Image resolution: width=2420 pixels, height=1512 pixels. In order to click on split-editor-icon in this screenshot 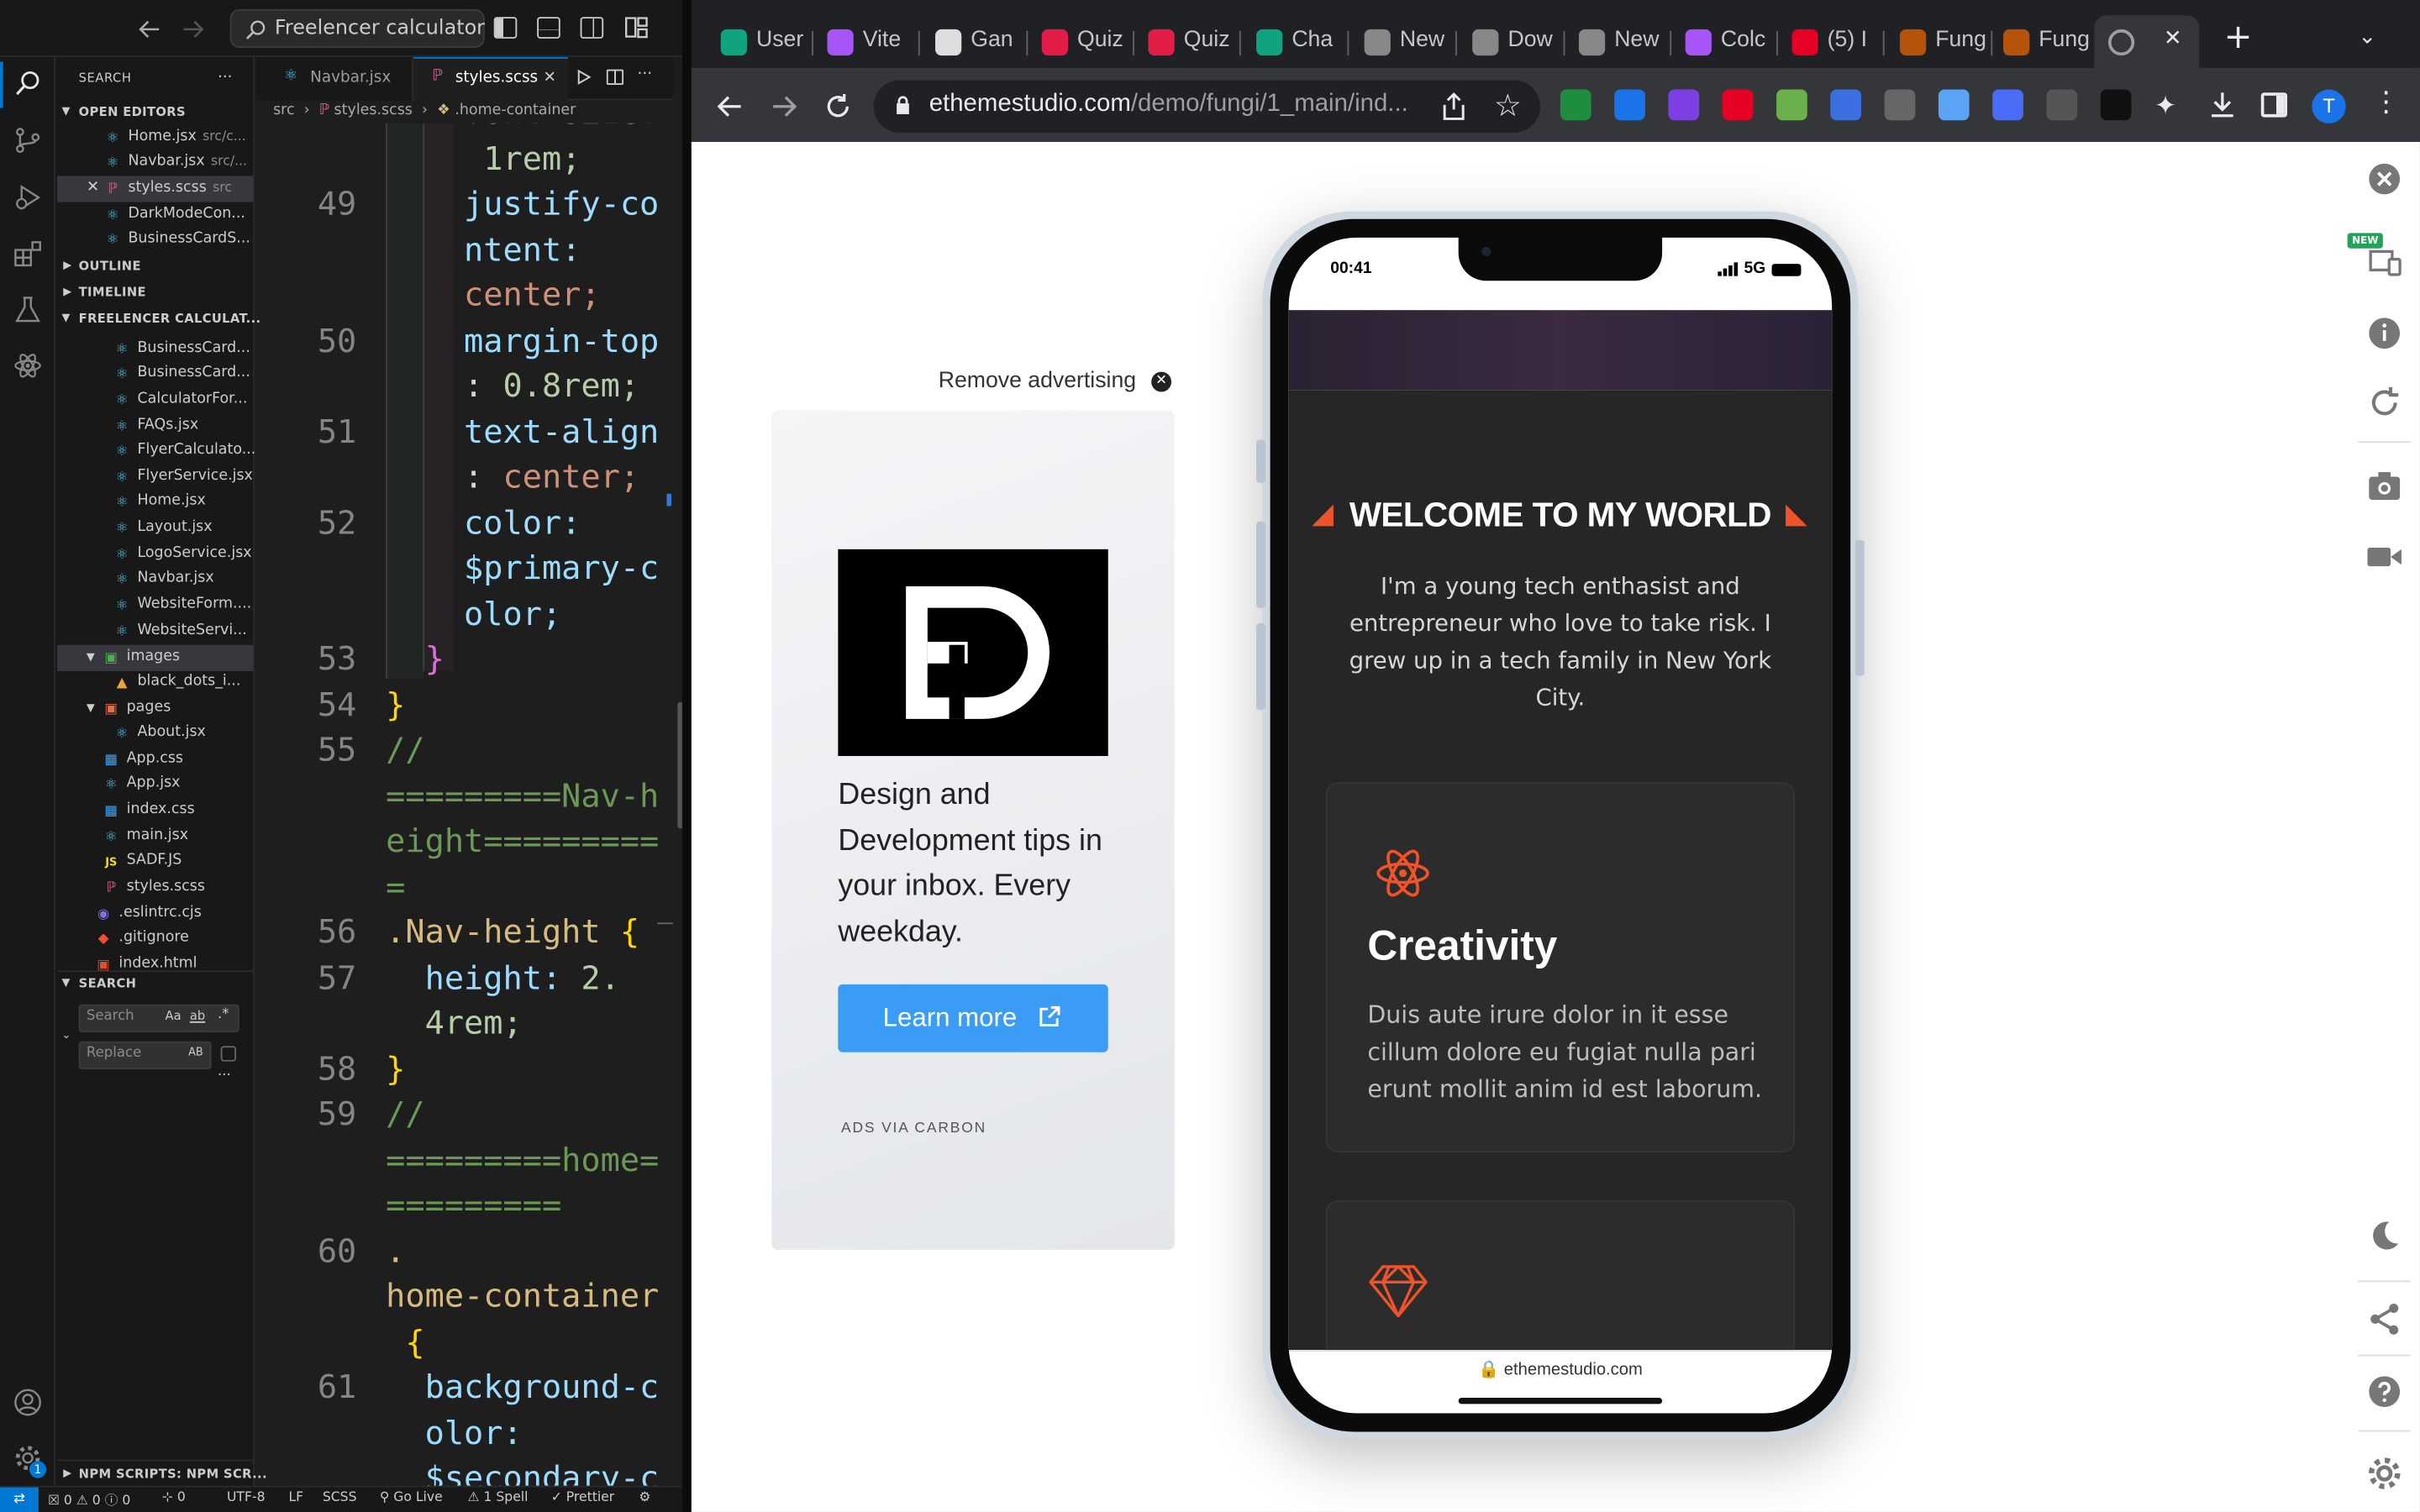, I will do `click(615, 77)`.